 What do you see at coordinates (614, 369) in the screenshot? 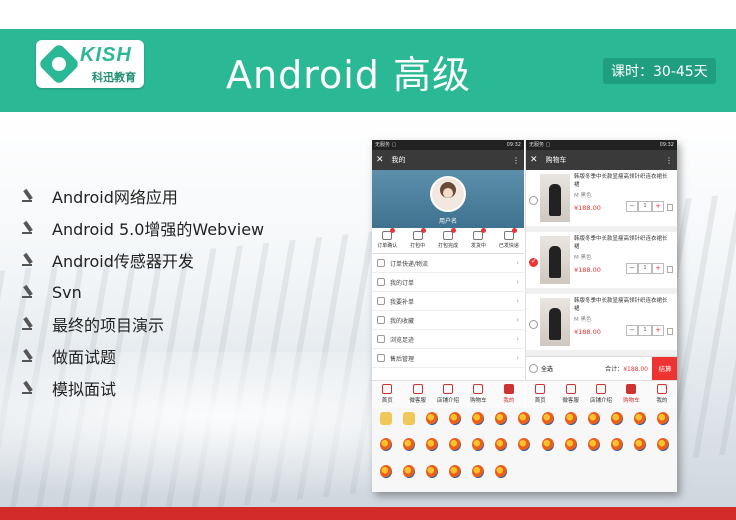
I see `total-label: 合计：` at bounding box center [614, 369].